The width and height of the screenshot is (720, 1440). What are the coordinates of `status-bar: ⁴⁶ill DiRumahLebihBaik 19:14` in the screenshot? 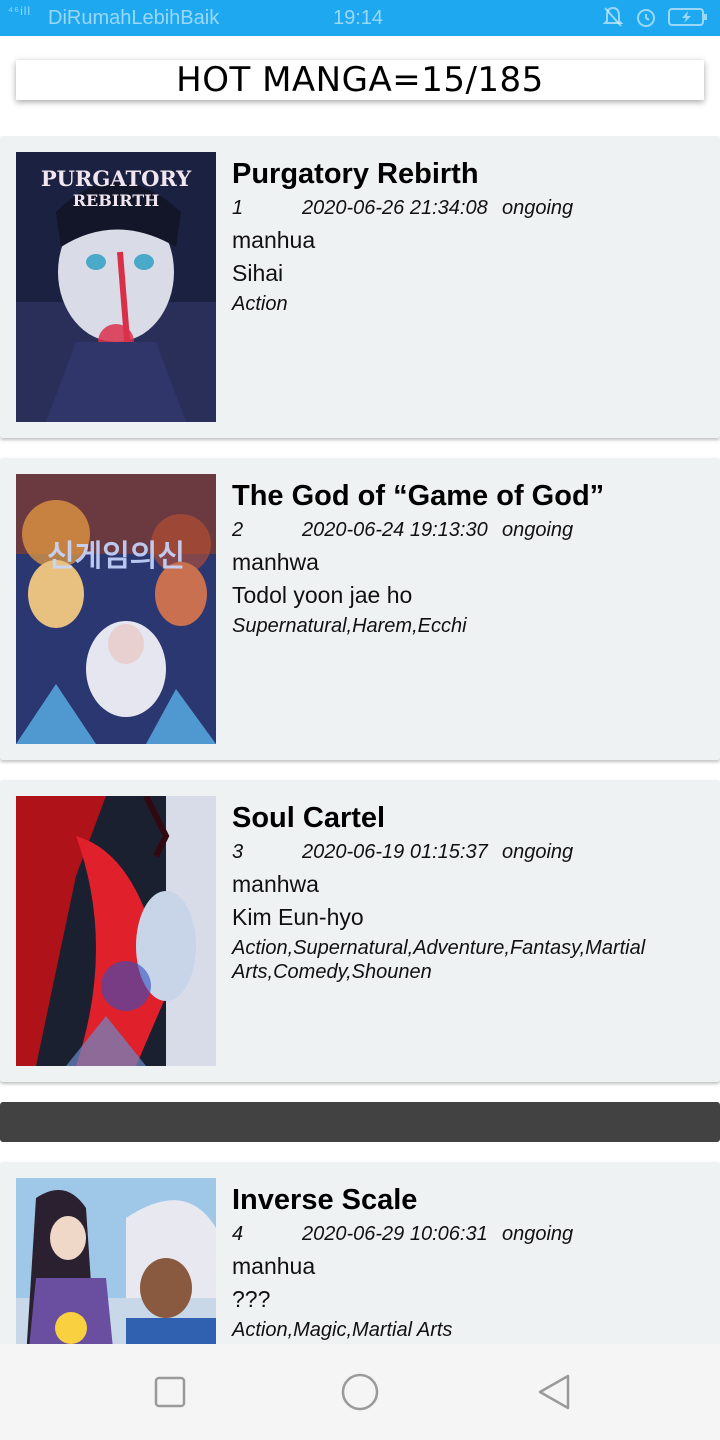 It's located at (360, 18).